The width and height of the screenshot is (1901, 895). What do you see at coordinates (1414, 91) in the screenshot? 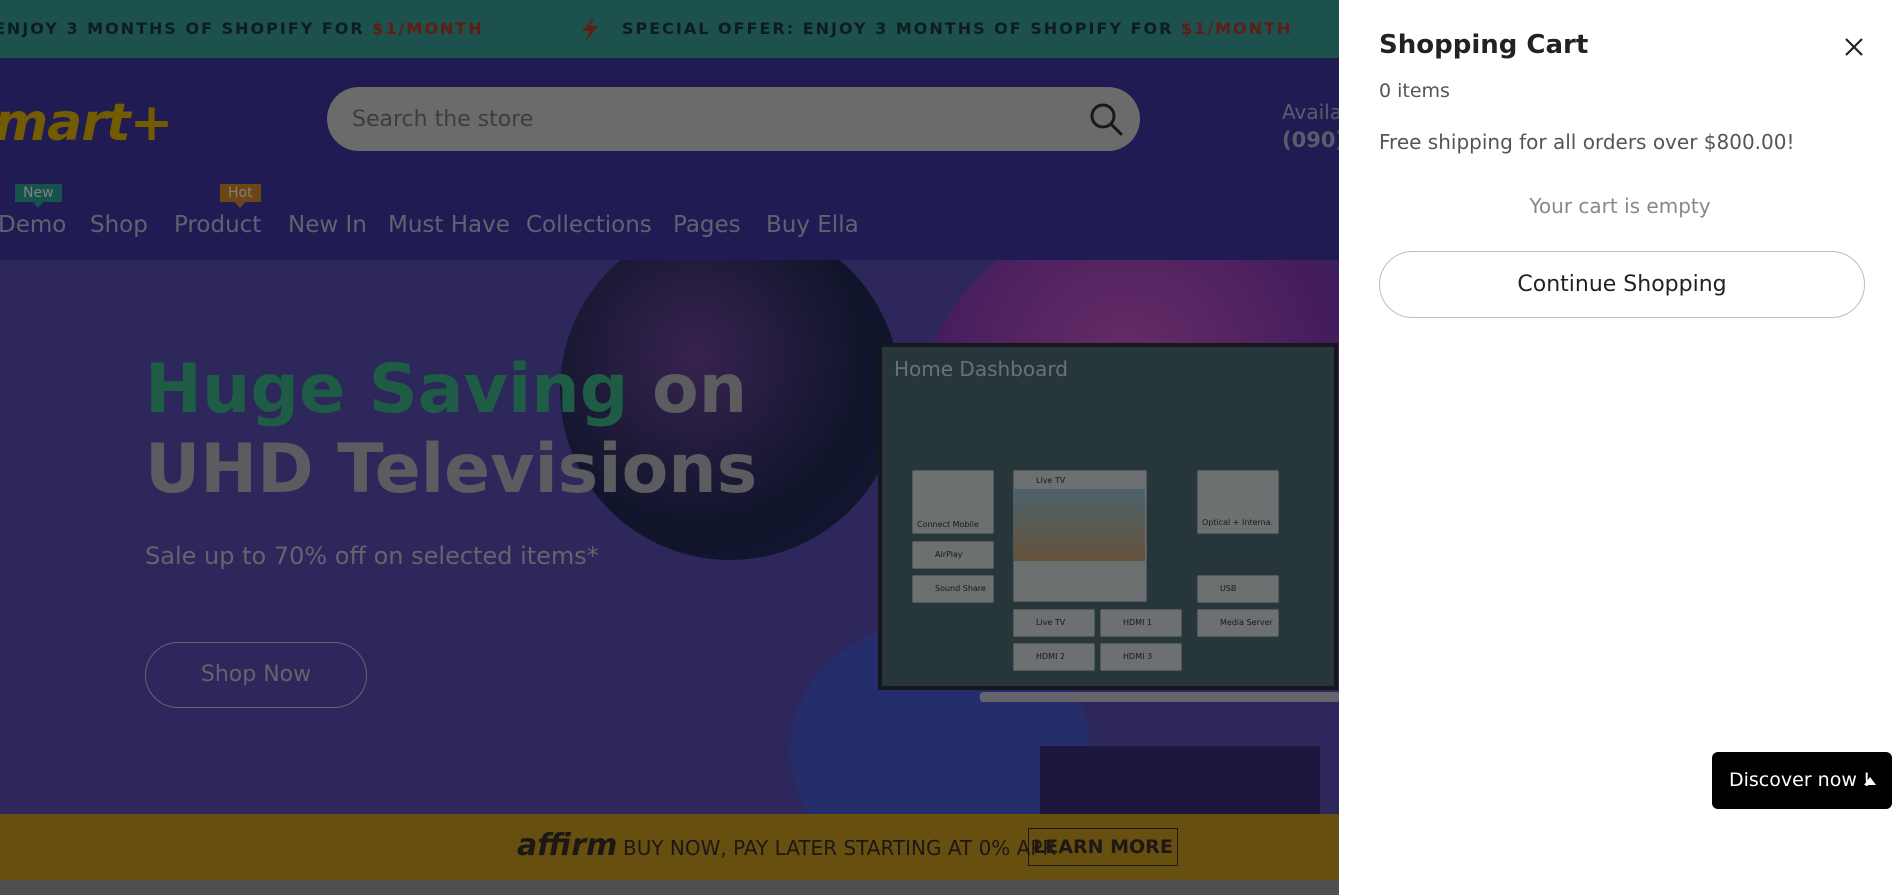
I see `cart-item-count: 0 items` at bounding box center [1414, 91].